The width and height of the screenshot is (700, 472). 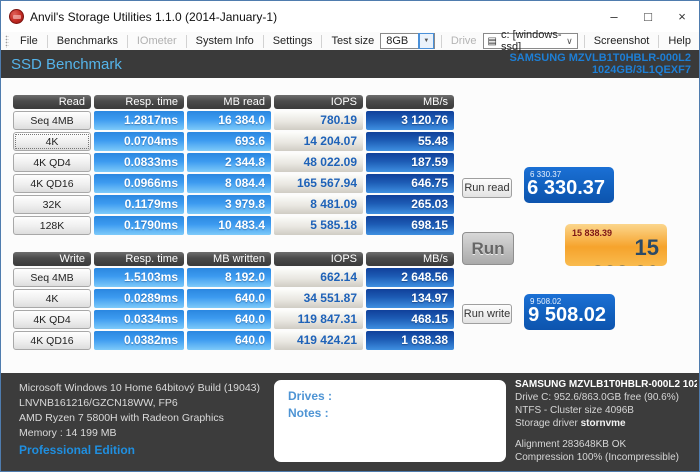 What do you see at coordinates (410, 298) in the screenshot?
I see `mbs-cell: 134.97` at bounding box center [410, 298].